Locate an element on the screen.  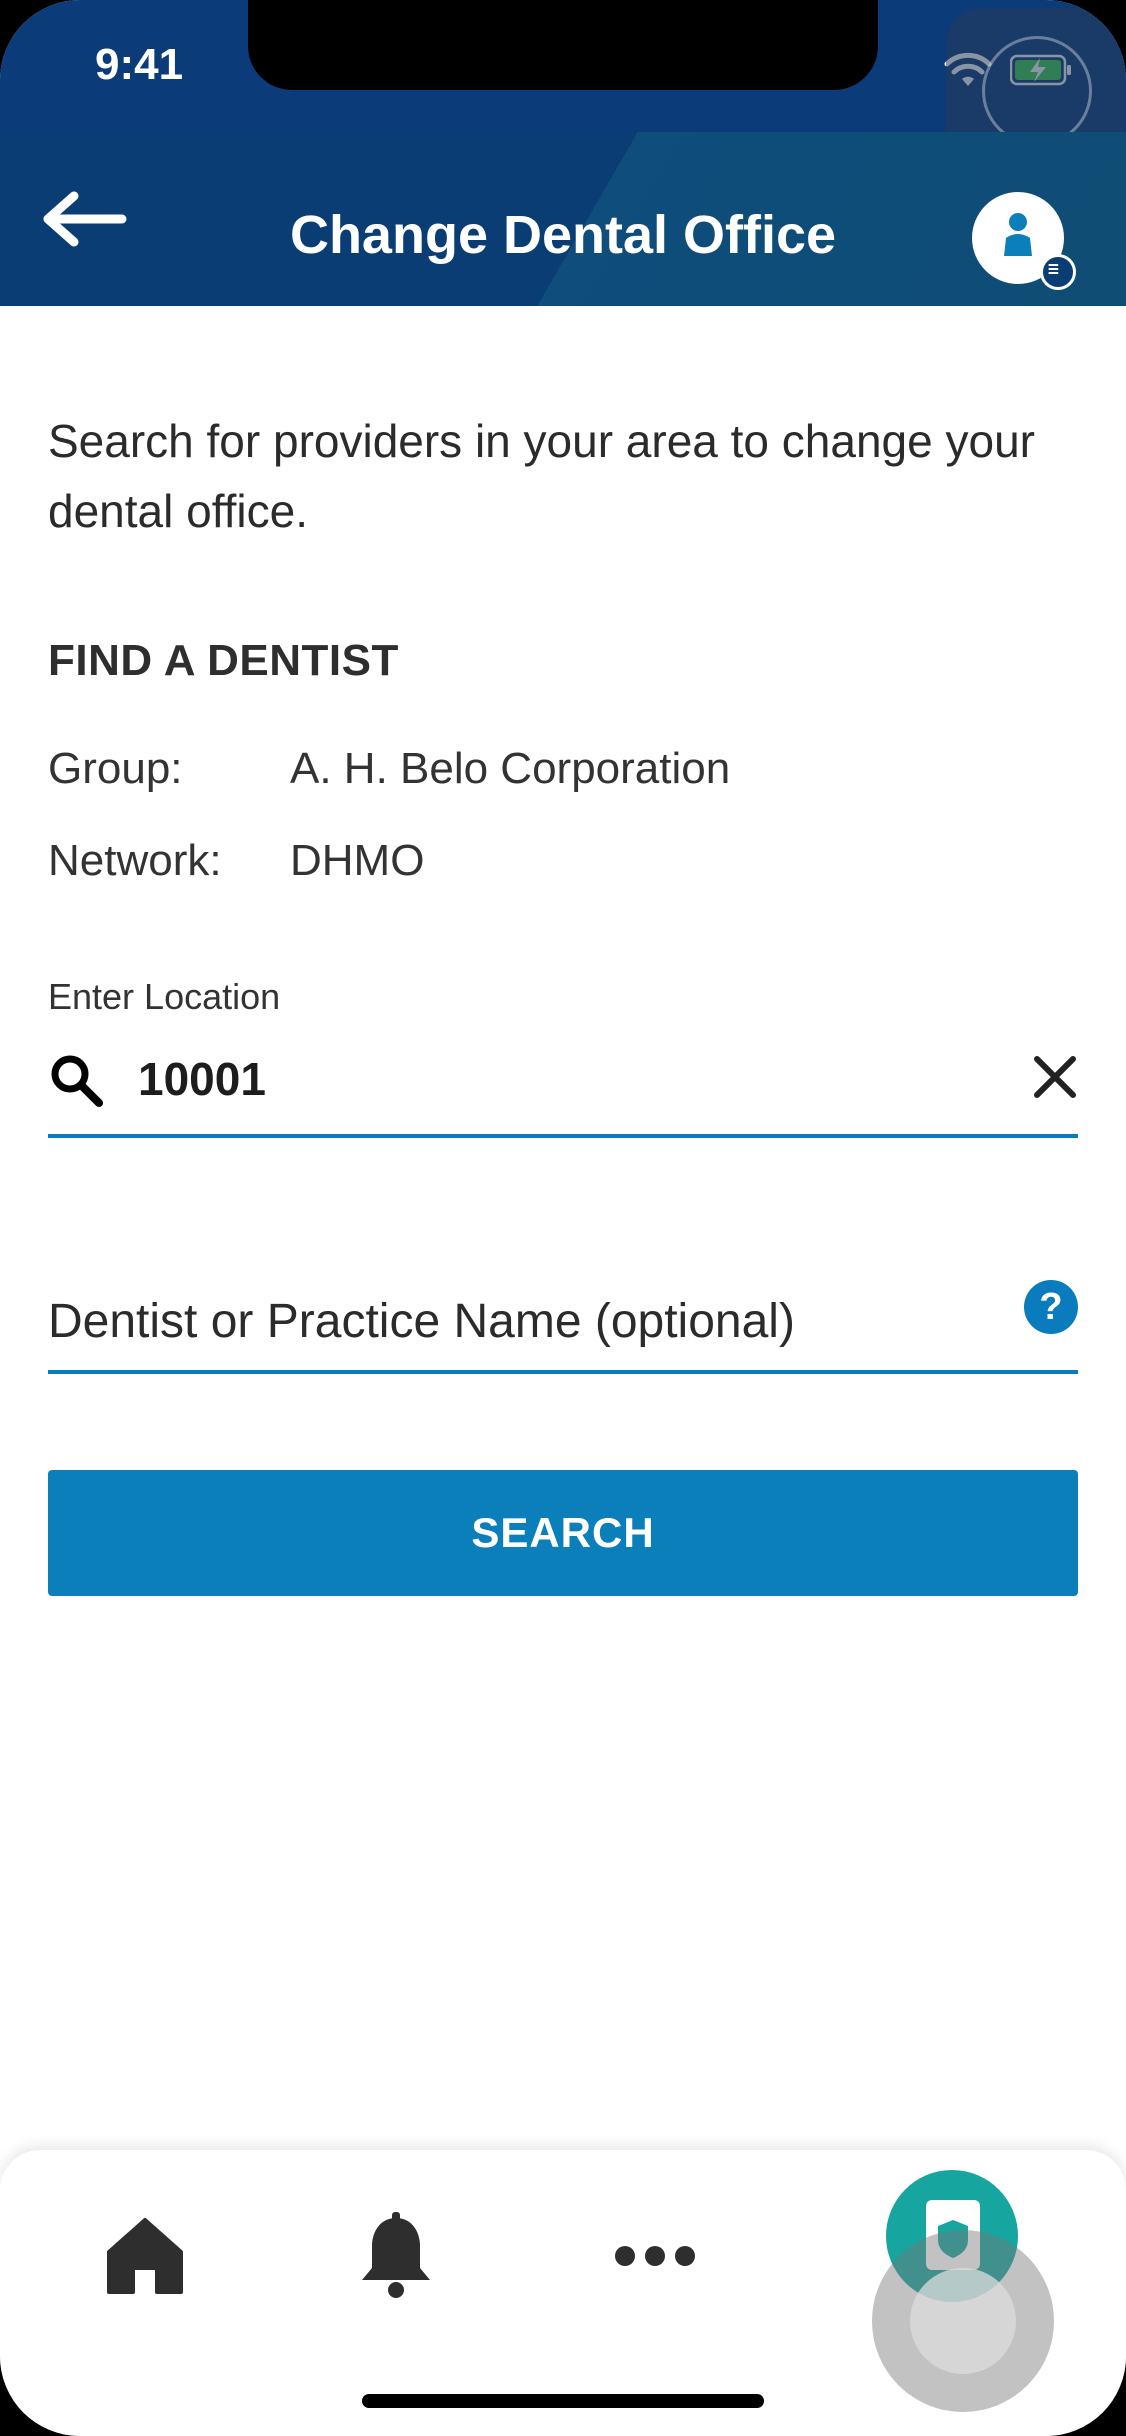
dentist-name-field: ? is located at coordinates (563, 1320).